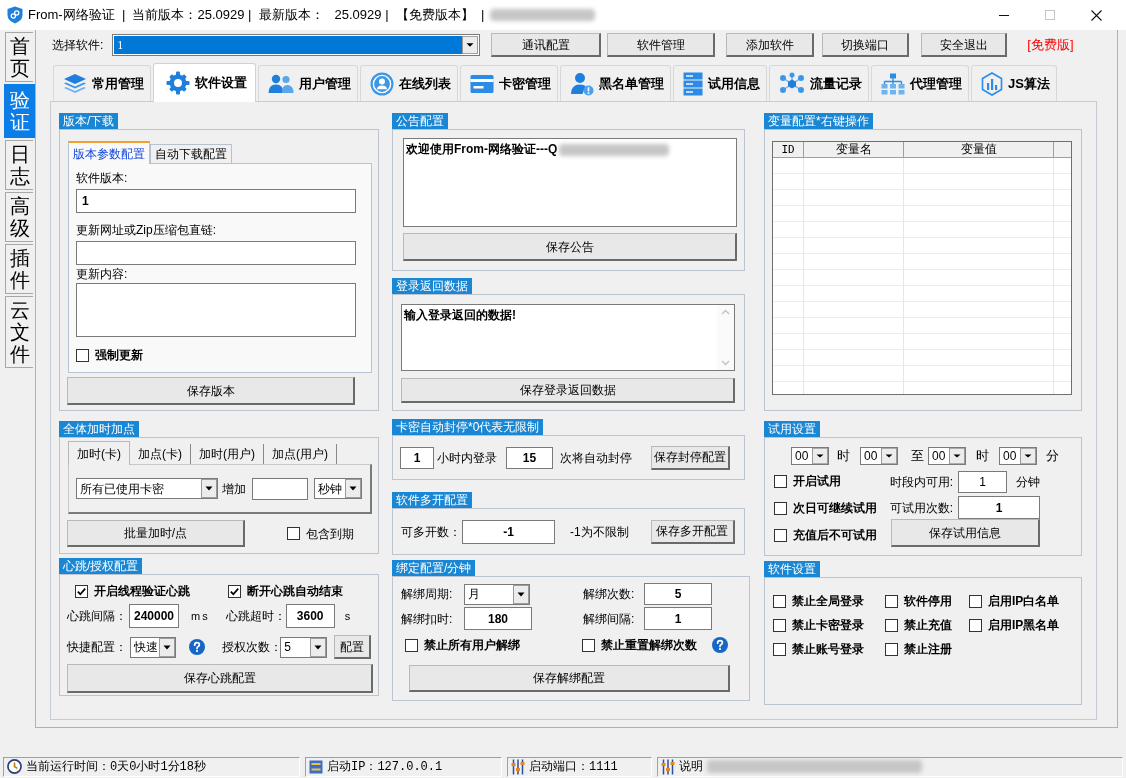 The width and height of the screenshot is (1126, 778). Describe the element at coordinates (300, 454) in the screenshot. I see `tab: 加点(用户)` at that location.